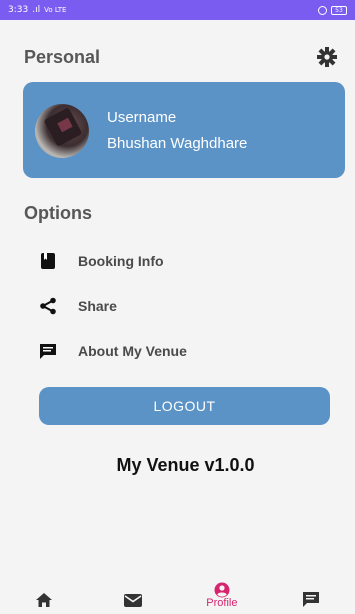 This screenshot has height=614, width=355. Describe the element at coordinates (177, 10) in the screenshot. I see `status-bar: 3:33 .ıl Vo LTE 53` at that location.